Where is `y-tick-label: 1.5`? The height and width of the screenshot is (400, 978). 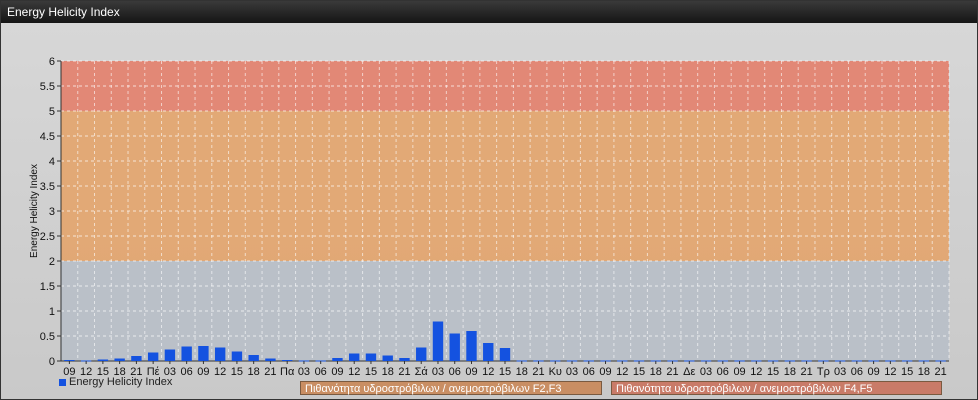
y-tick-label: 1.5 is located at coordinates (47, 287).